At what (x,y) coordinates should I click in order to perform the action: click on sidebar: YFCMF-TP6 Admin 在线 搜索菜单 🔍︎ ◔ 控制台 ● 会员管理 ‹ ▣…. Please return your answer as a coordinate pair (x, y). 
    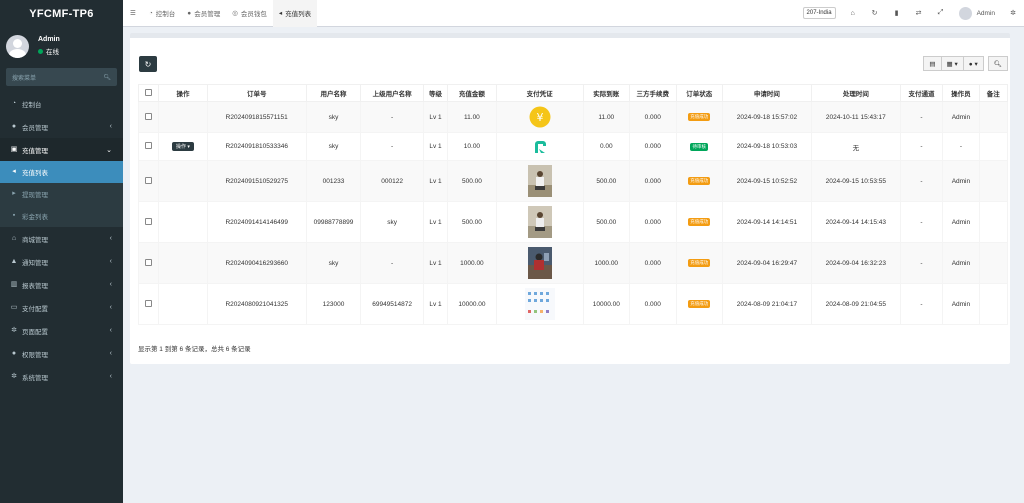
    Looking at the image, I should click on (61, 251).